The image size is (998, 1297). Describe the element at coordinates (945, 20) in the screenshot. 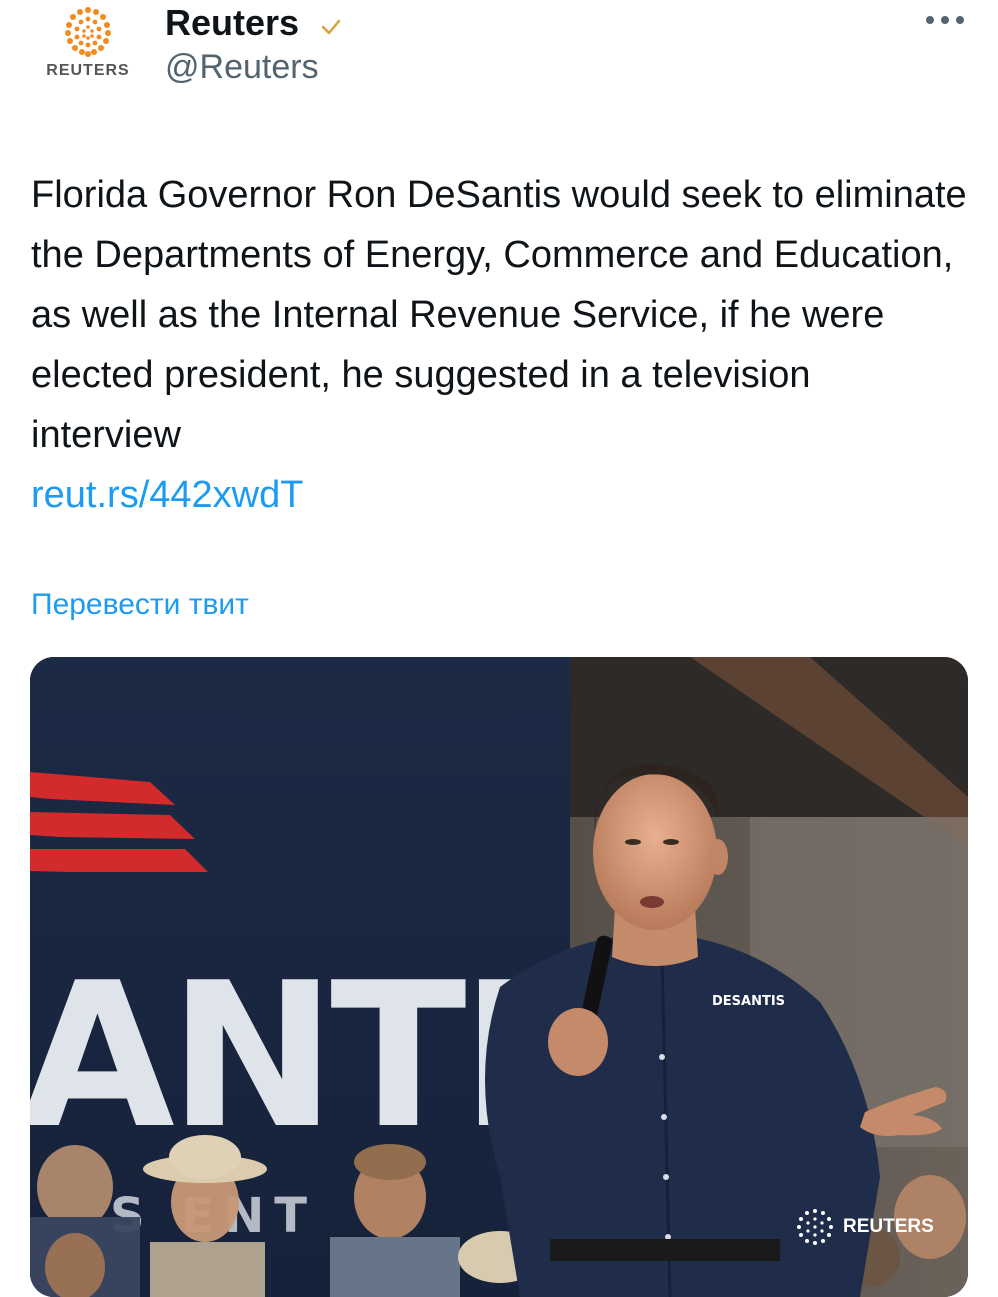

I see `more-icon` at that location.